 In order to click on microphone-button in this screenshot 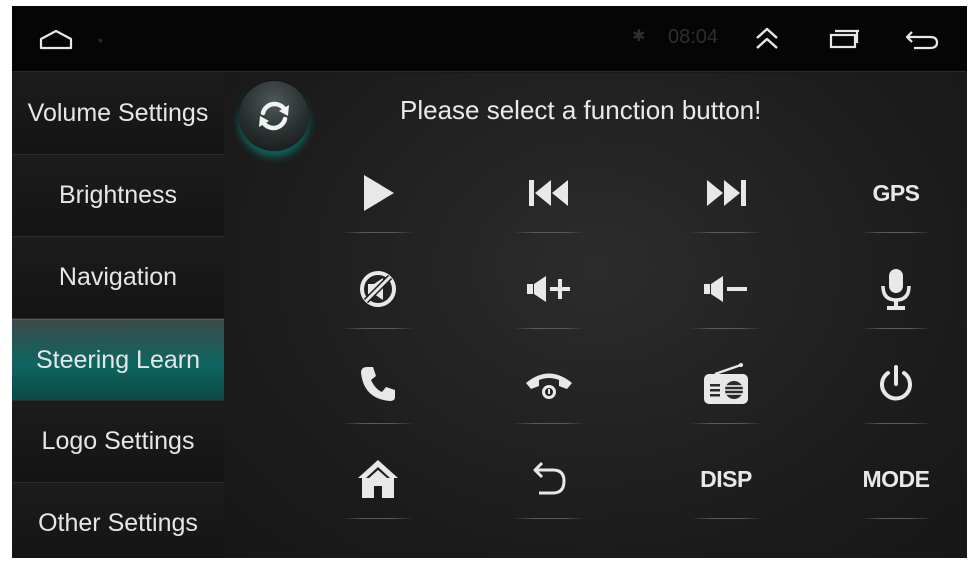, I will do `click(896, 289)`.